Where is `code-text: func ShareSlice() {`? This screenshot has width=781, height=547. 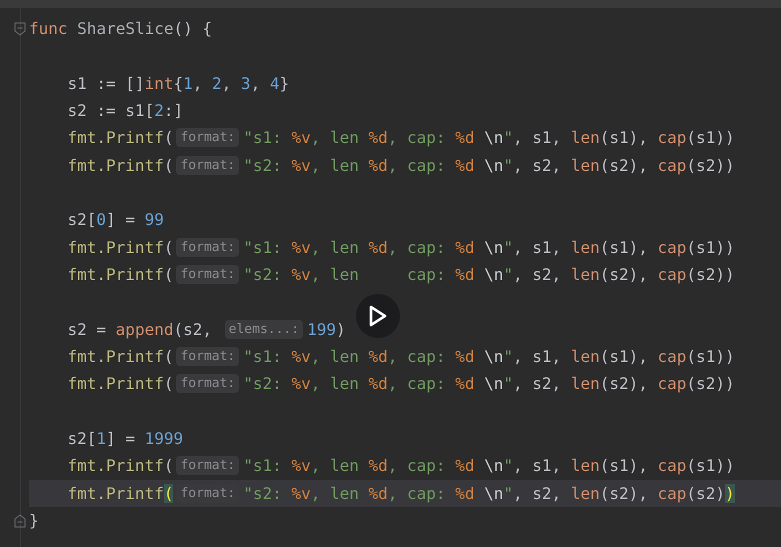
code-text: func ShareSlice() { is located at coordinates (120, 28).